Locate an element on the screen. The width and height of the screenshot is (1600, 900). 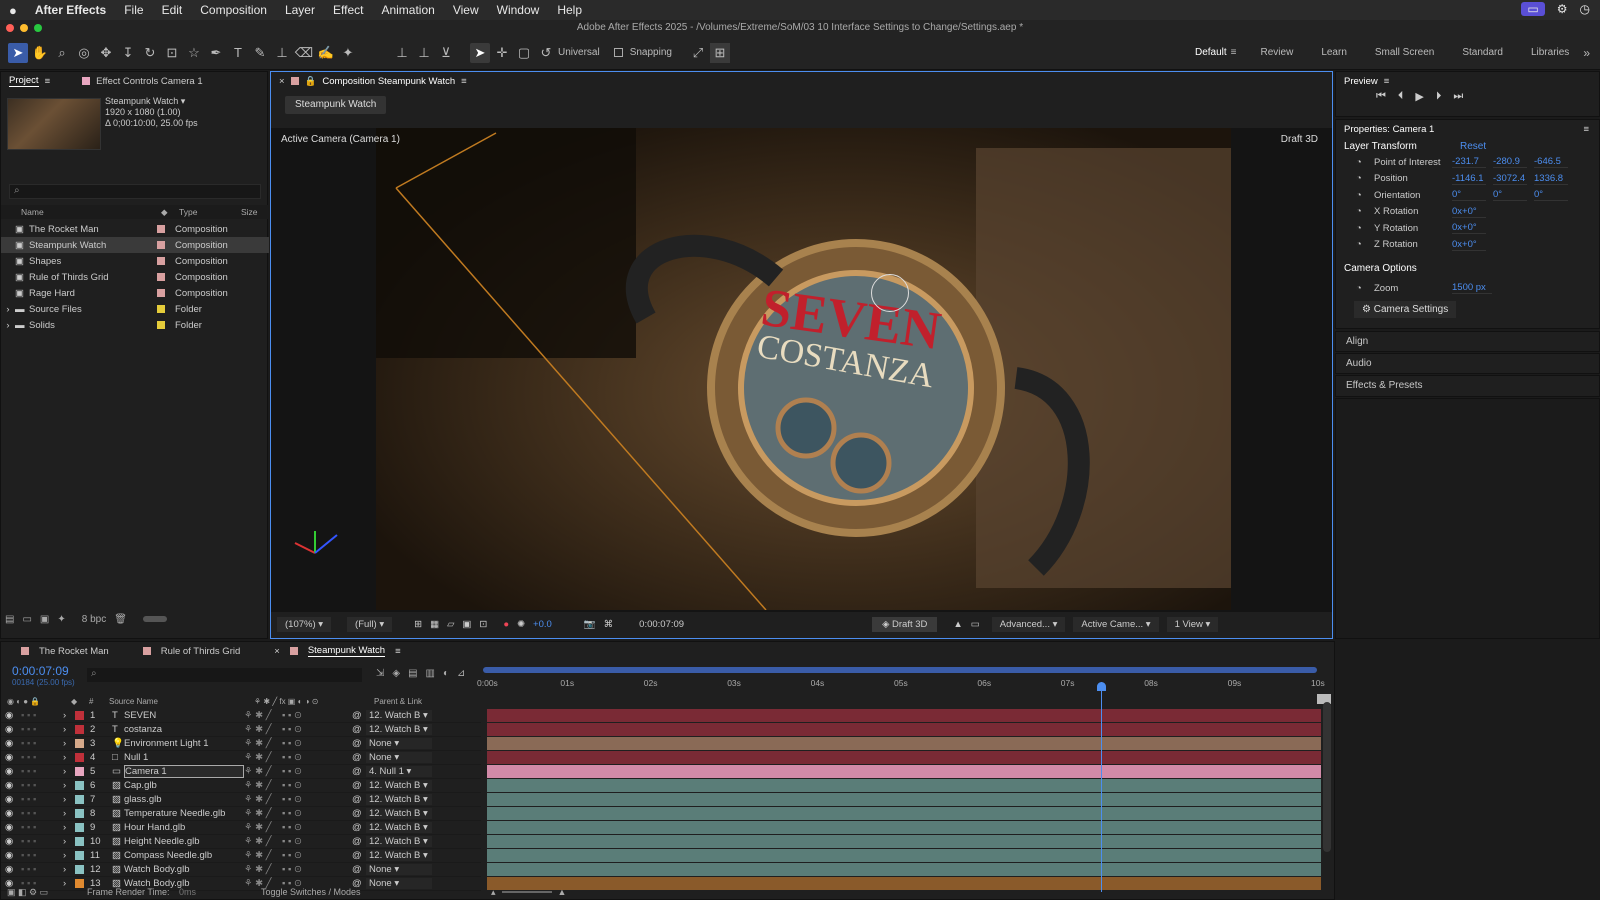
3d-ground-plane-icon: ▲ is located at coordinates (957, 624).